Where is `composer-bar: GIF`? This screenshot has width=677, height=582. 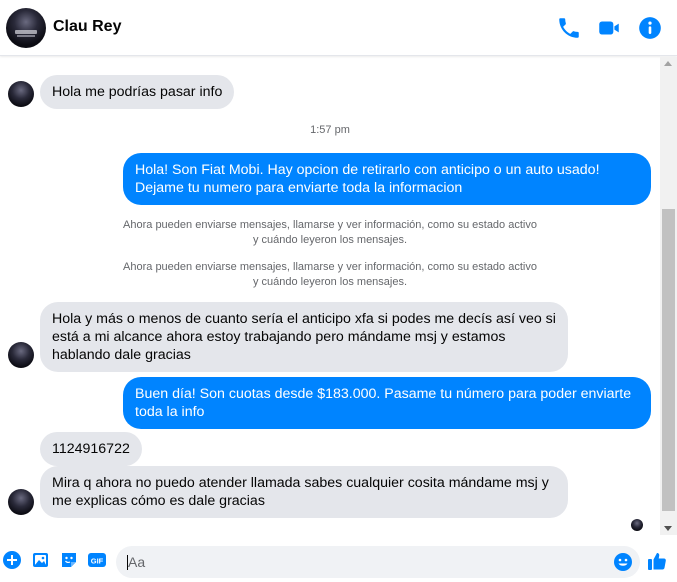
composer-bar: GIF is located at coordinates (338, 561).